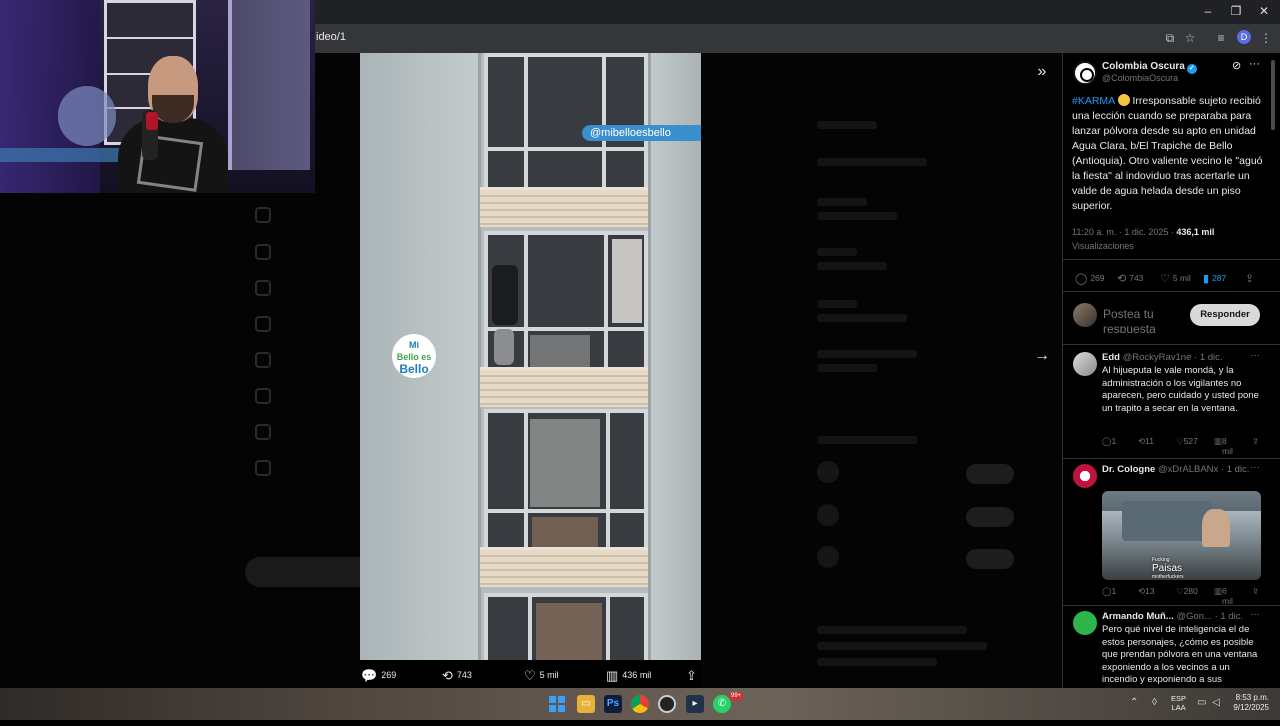 Image resolution: width=1280 pixels, height=726 pixels. Describe the element at coordinates (1187, 441) in the screenshot. I see `reply-like-count: ♡ 527` at that location.